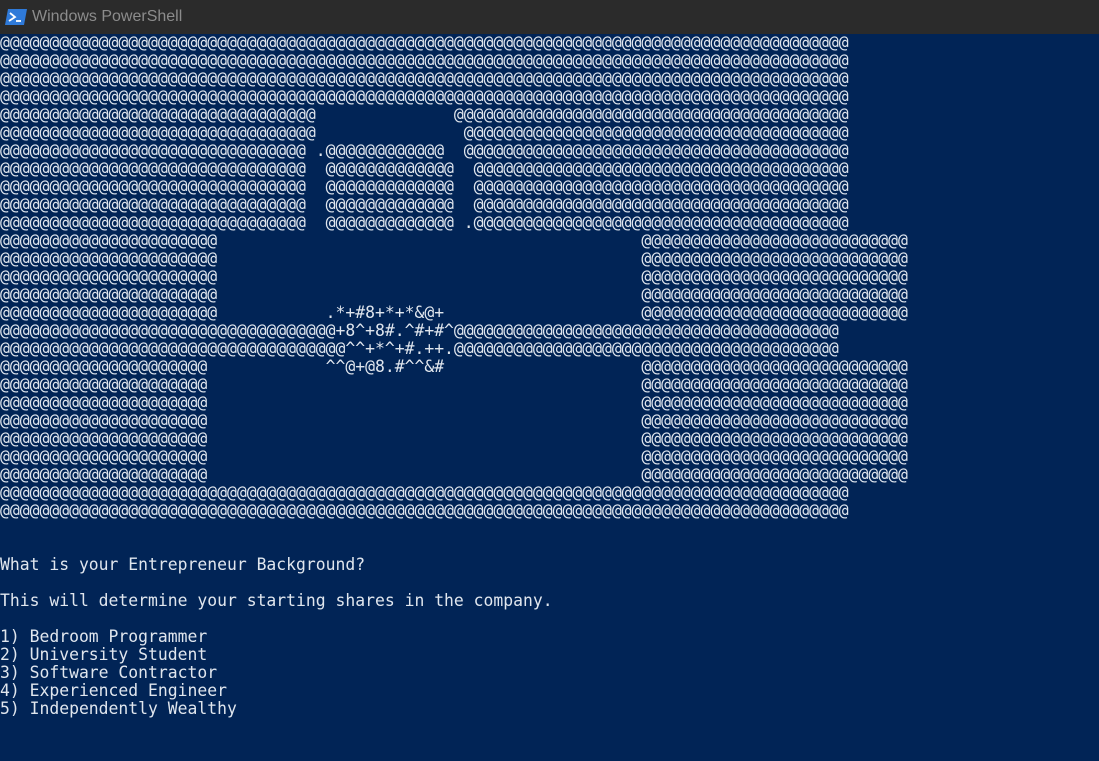 This screenshot has width=1099, height=761. What do you see at coordinates (118, 708) in the screenshot?
I see `option-item: 5) Independently Wealthy` at bounding box center [118, 708].